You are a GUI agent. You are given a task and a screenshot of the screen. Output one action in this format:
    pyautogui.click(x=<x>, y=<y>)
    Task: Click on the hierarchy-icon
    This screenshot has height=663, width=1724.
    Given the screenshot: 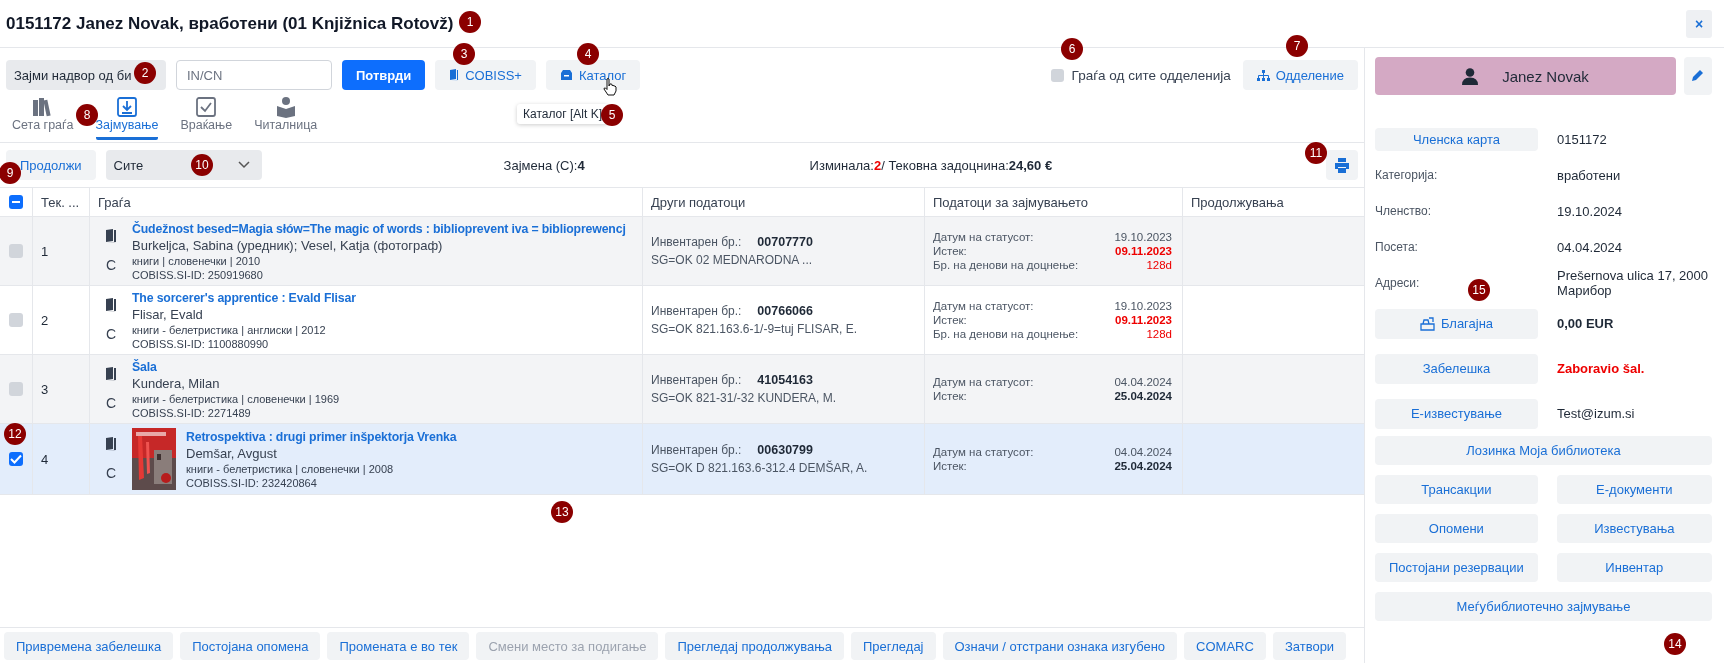 What is the action you would take?
    pyautogui.click(x=1263, y=75)
    